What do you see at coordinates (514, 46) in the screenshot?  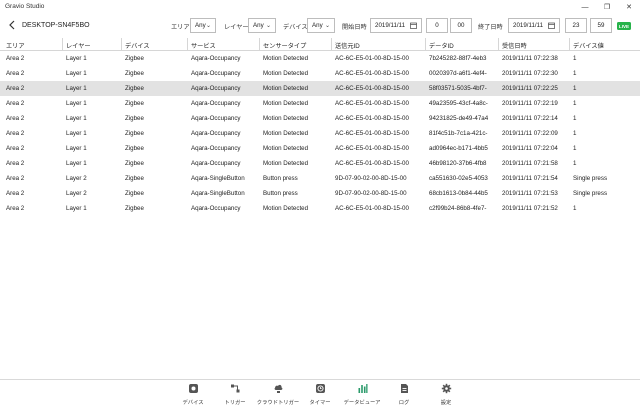 I see `column-header: 受信日時` at bounding box center [514, 46].